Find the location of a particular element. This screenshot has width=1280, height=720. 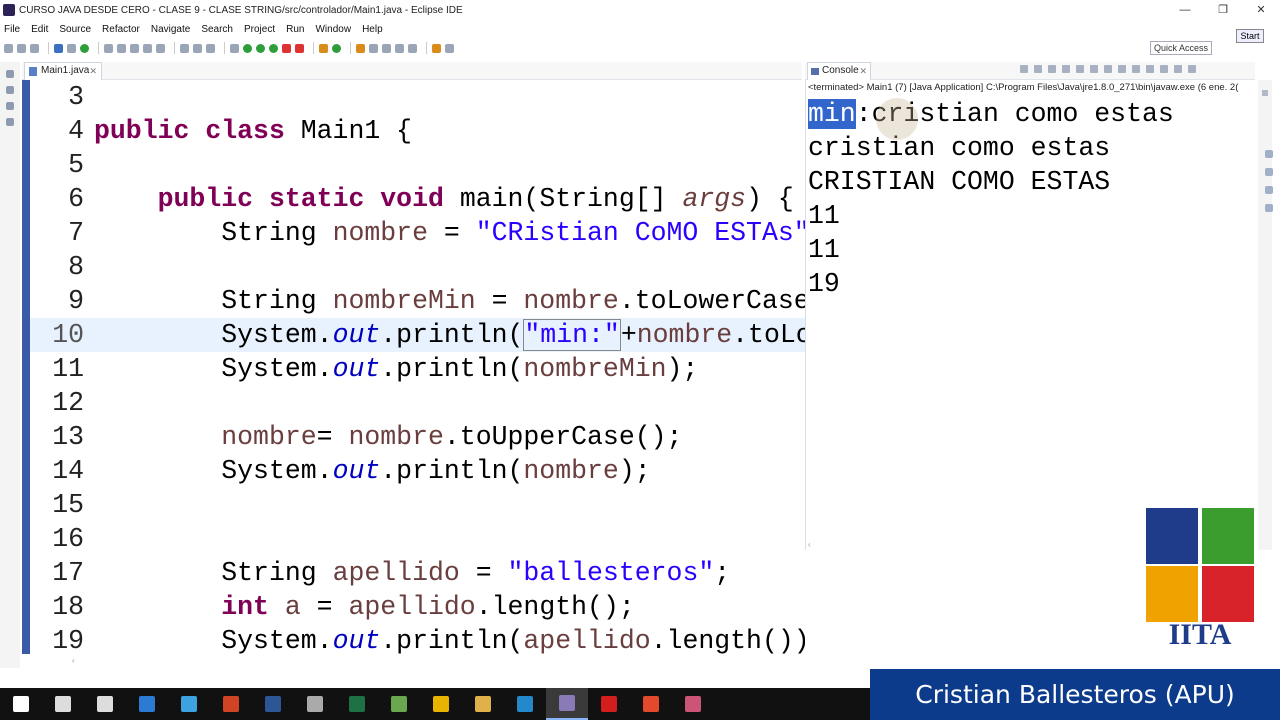

drop-frame-icon is located at coordinates (147, 48).